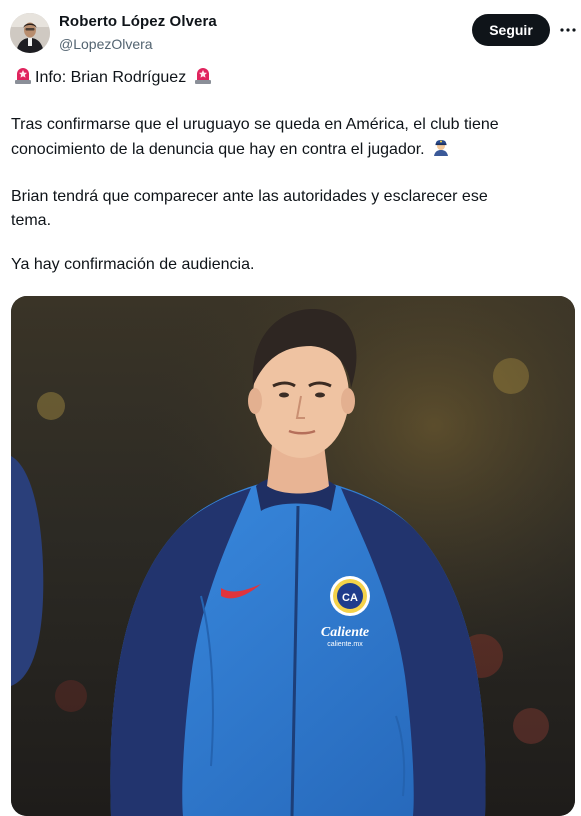  What do you see at coordinates (345, 632) in the screenshot?
I see `sponsor-logo: Caliente` at bounding box center [345, 632].